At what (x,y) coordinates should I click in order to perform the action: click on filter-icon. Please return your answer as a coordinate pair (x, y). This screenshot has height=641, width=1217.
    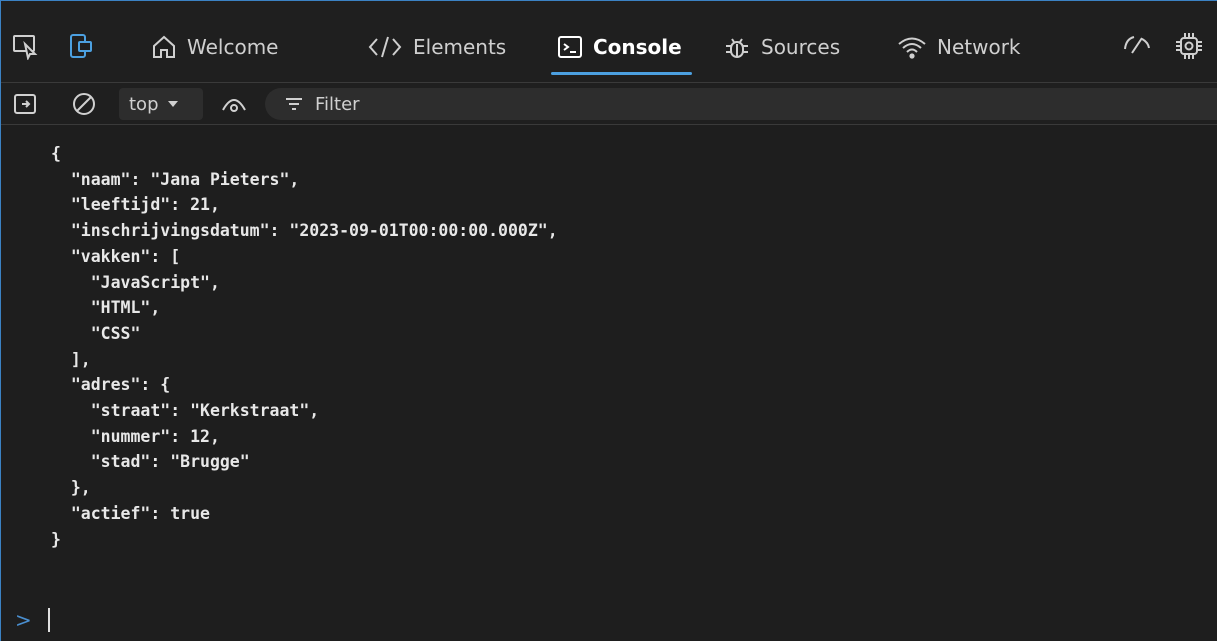
    Looking at the image, I should click on (294, 104).